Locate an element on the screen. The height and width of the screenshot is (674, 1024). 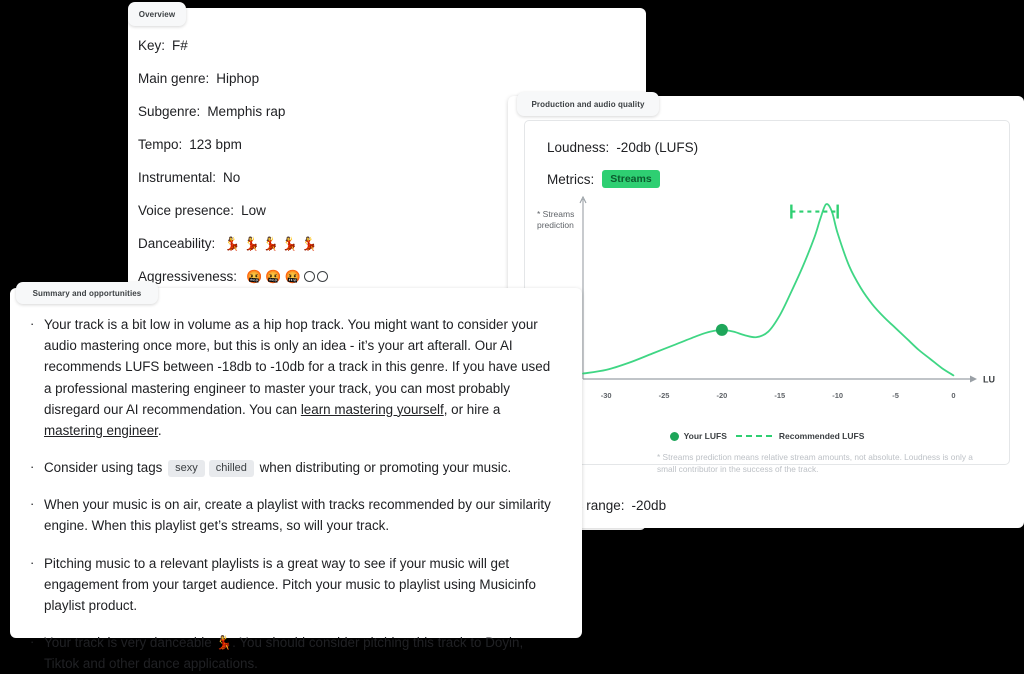
danceability-rating: 💃 💃 💃 💃 💃 is located at coordinates (271, 244).